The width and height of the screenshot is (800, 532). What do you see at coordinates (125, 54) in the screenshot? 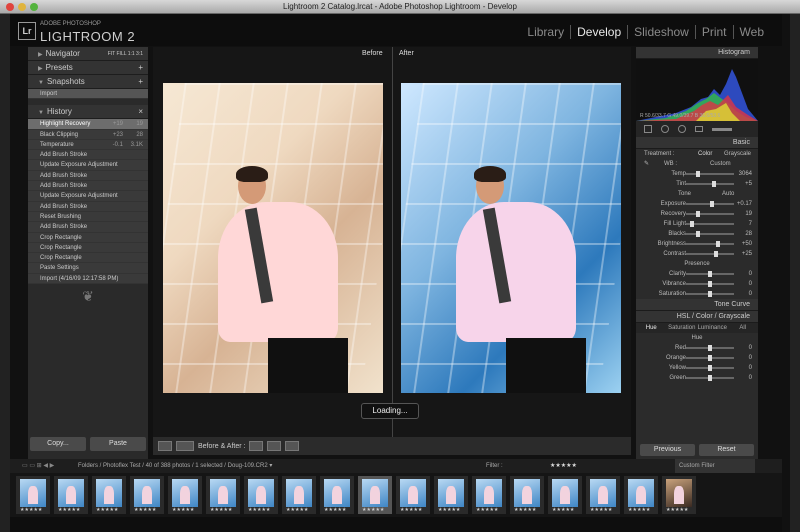
I see `navigator-zoom-options: FIT FILL 1:1 3:1` at bounding box center [125, 54].